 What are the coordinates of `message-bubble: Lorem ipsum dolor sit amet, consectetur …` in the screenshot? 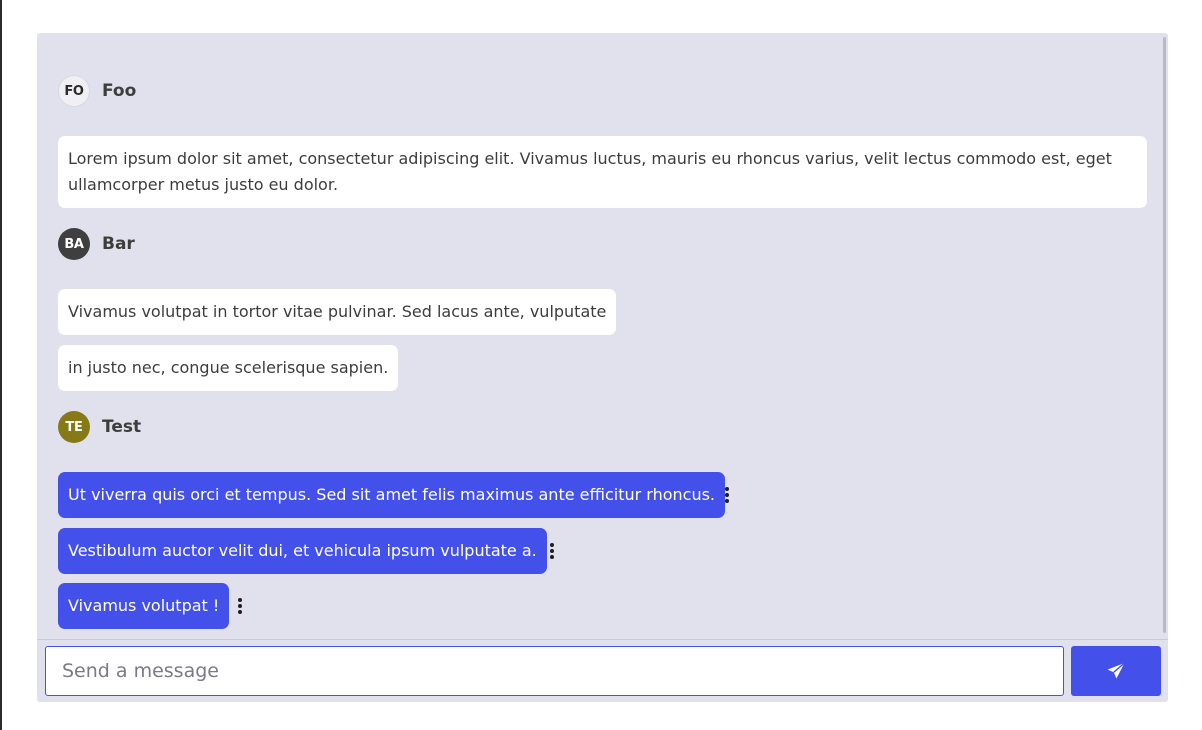 It's located at (602, 172).